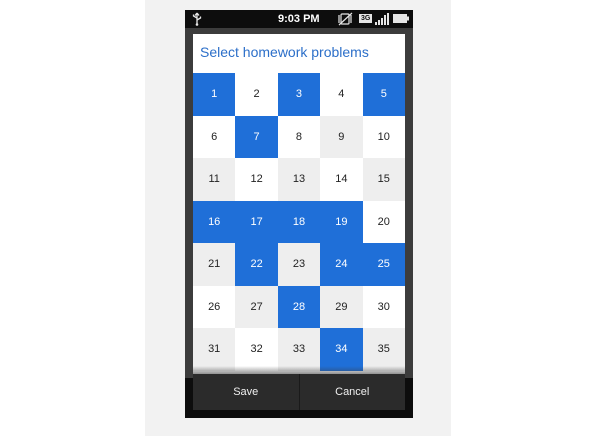  I want to click on usb-icon, so click(197, 19).